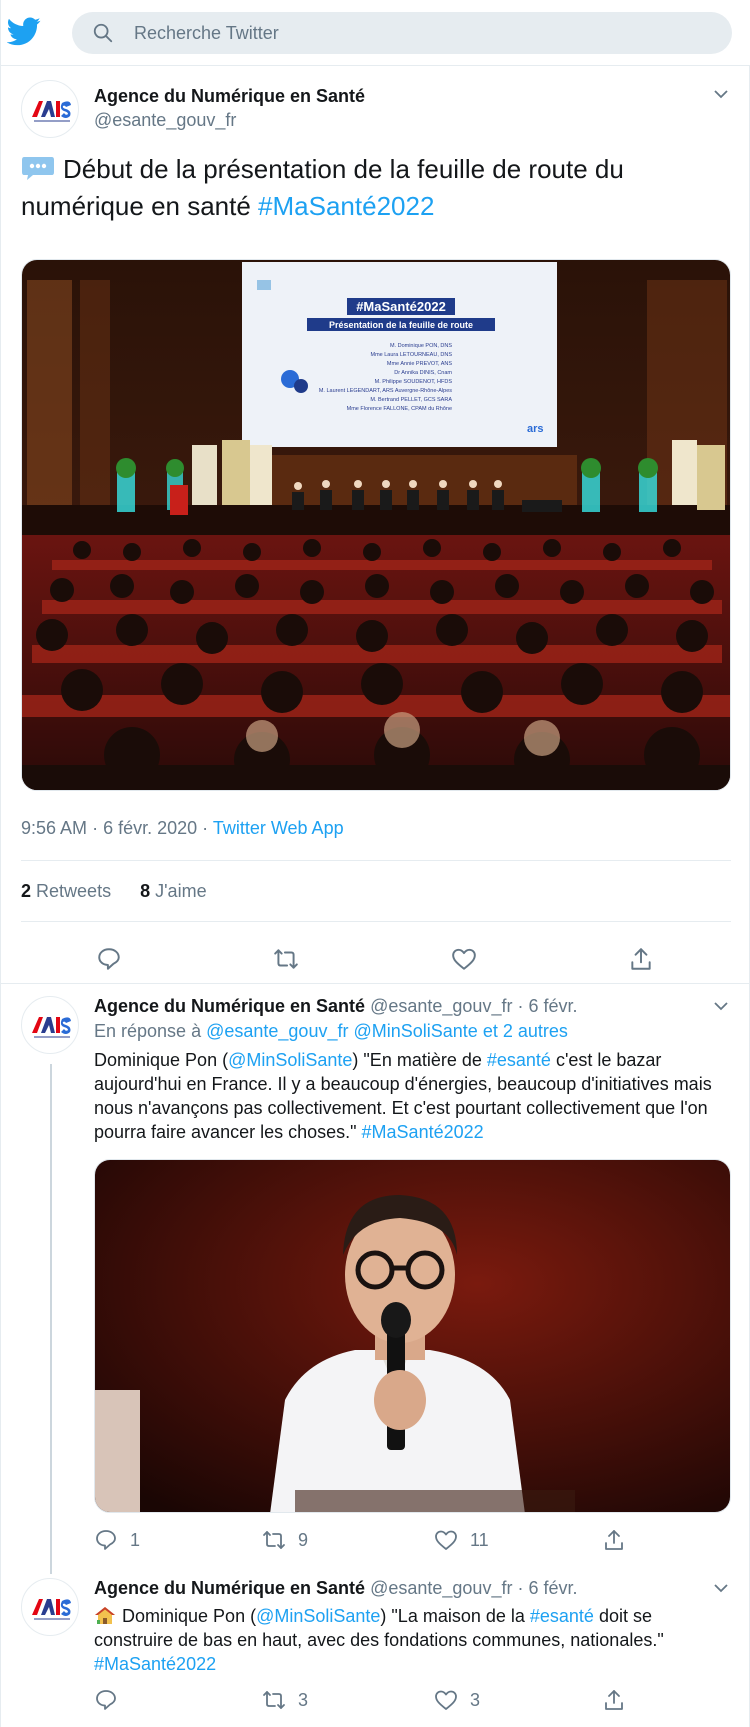 The height and width of the screenshot is (1727, 750). Describe the element at coordinates (399, 409) in the screenshot. I see `screen-name-line: Mme Florence FALLONE, CPAM du Rhône` at that location.